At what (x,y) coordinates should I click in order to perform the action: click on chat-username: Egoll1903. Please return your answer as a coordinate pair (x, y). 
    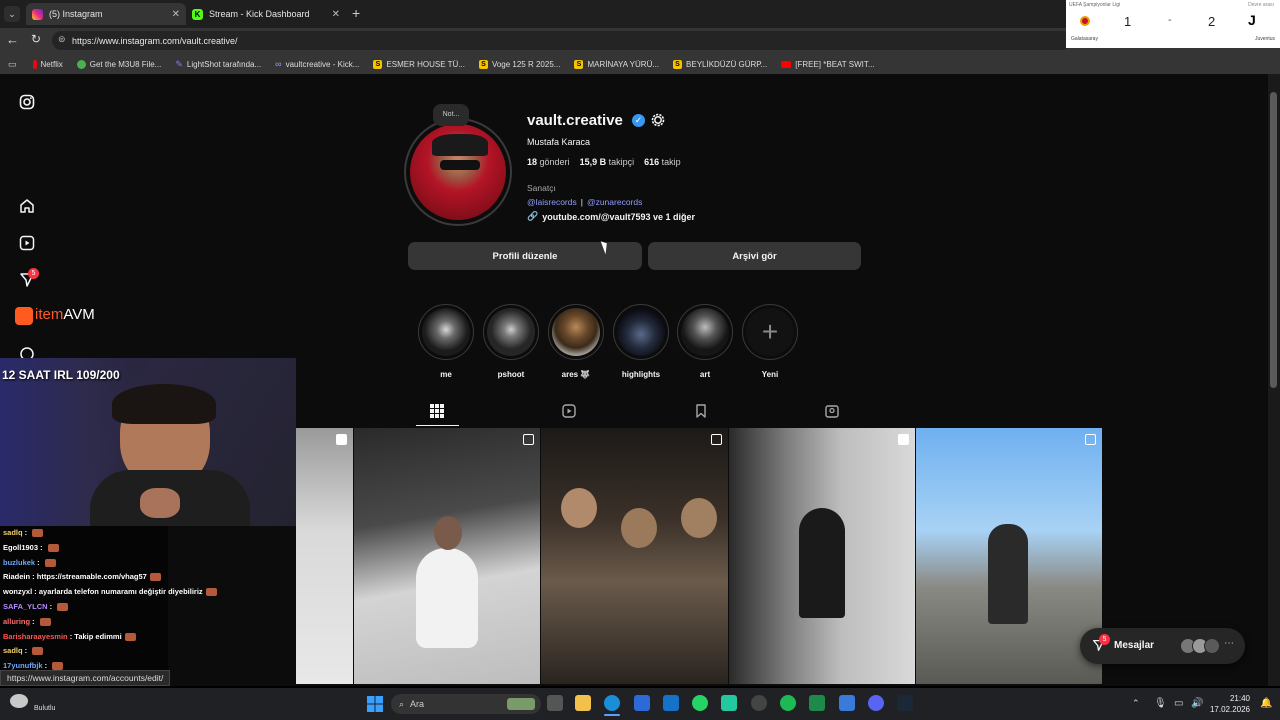
    Looking at the image, I should click on (20, 547).